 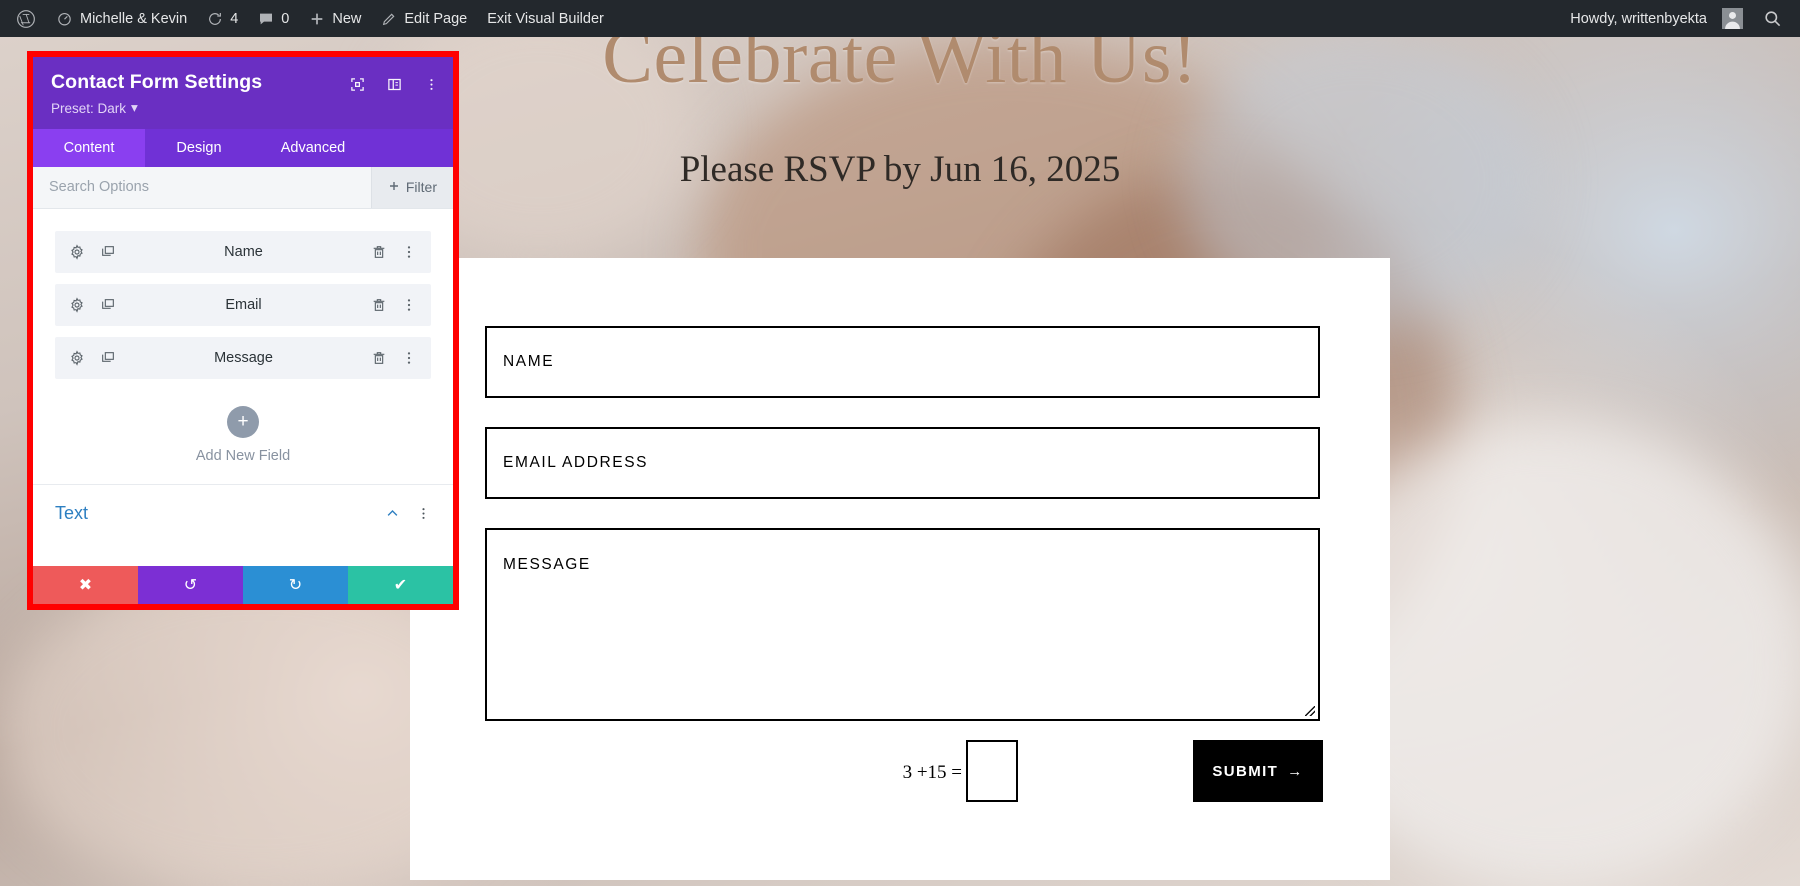 I want to click on modal-body: Name Email Message + Add New Field Text, so click(x=243, y=387).